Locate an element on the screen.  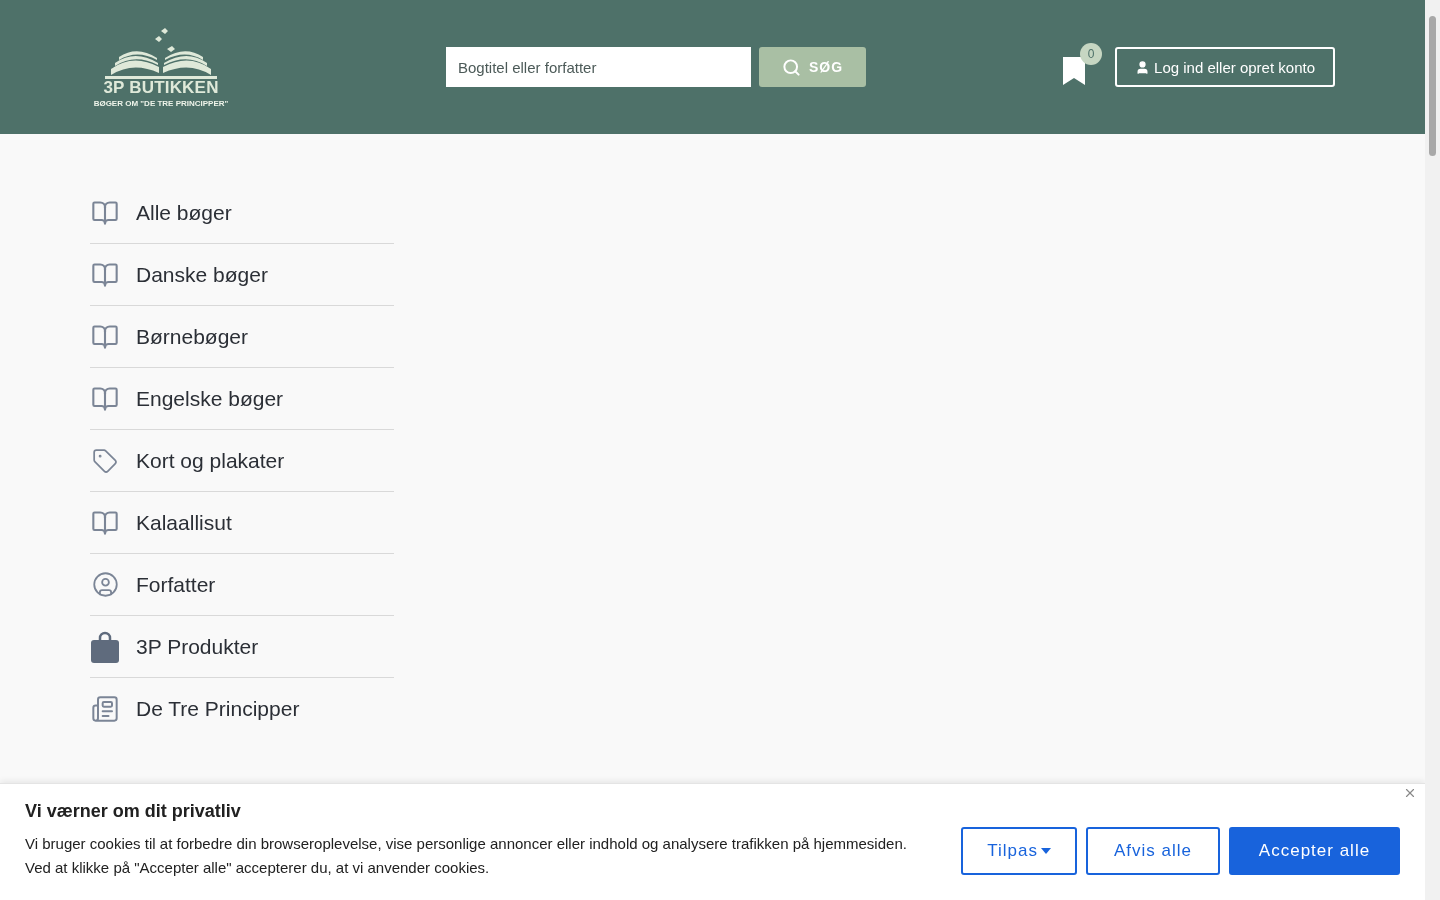
tag-icon is located at coordinates (105, 460).